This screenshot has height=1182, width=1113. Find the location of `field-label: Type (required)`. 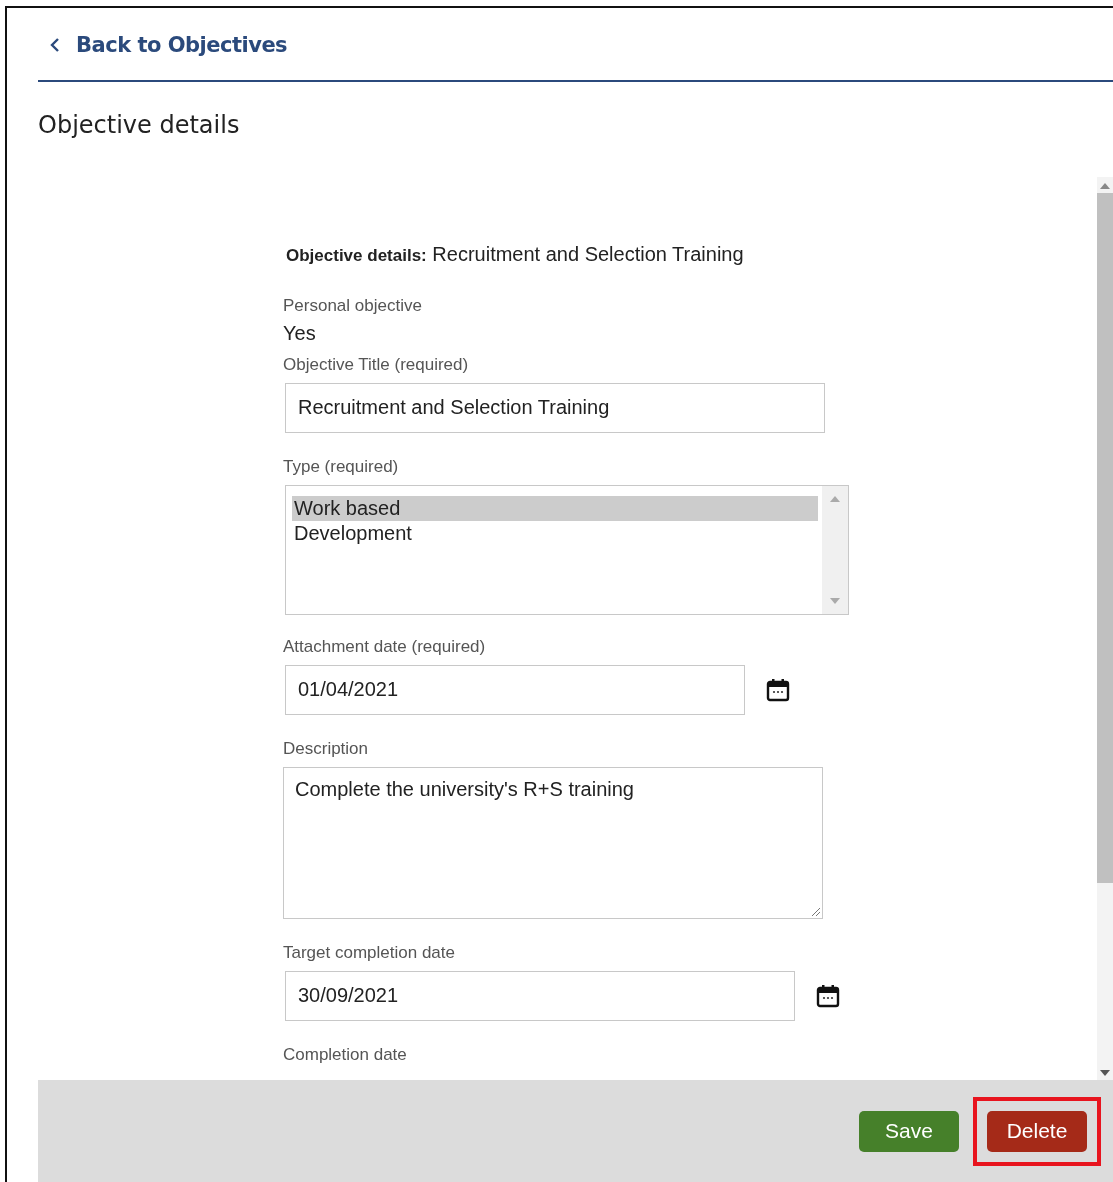

field-label: Type (required) is located at coordinates (341, 467).